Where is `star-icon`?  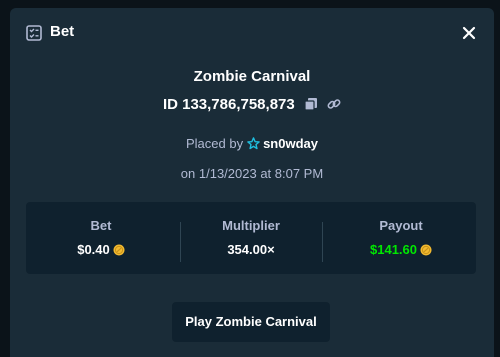
star-icon is located at coordinates (253, 143).